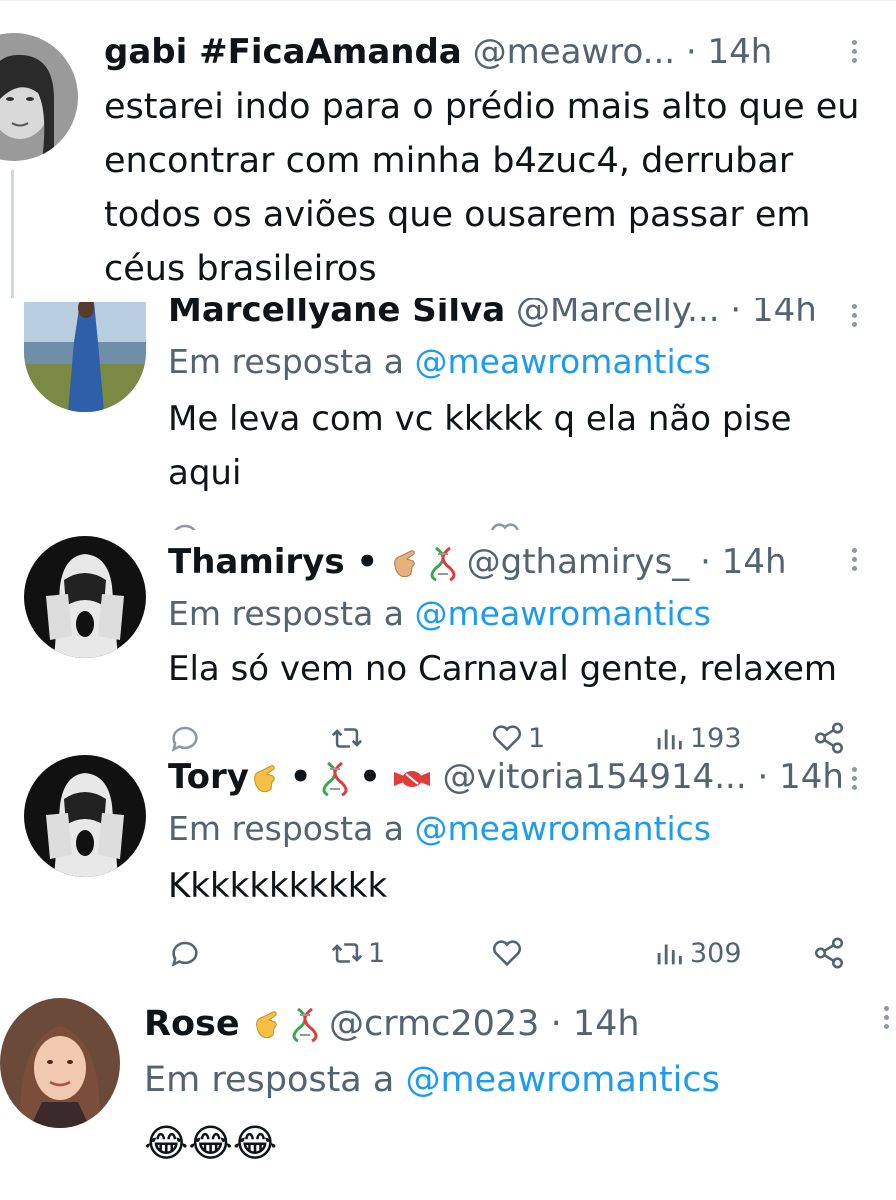  What do you see at coordinates (480, 446) in the screenshot?
I see `tweet-text: Me leva com vc kkkkk q ela não pise aqui` at bounding box center [480, 446].